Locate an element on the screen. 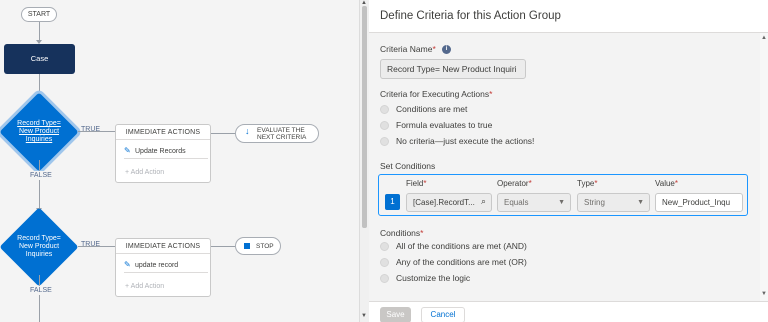 This screenshot has height=322, width=768. field-picker: [Case].RecordT... ⌕ is located at coordinates (449, 202).